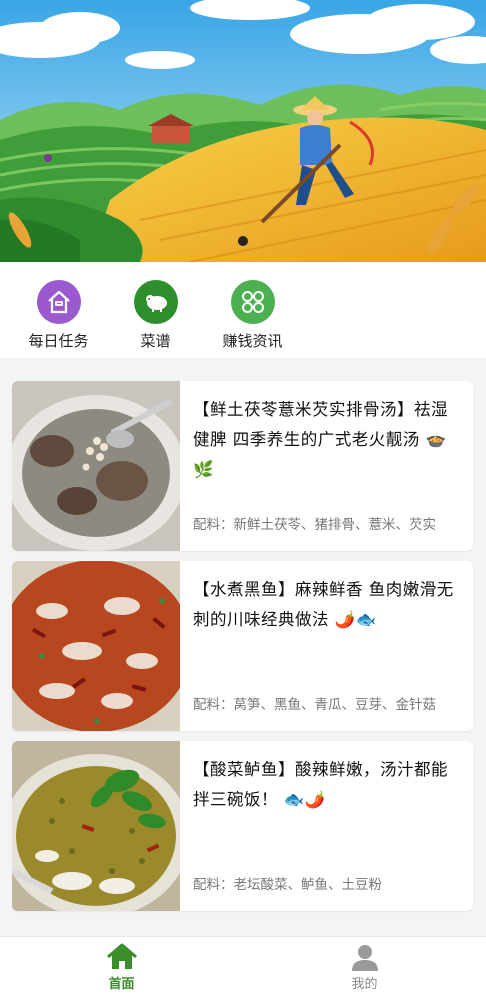 The height and width of the screenshot is (1000, 486). I want to click on tab-mine: 我的, so click(364, 968).